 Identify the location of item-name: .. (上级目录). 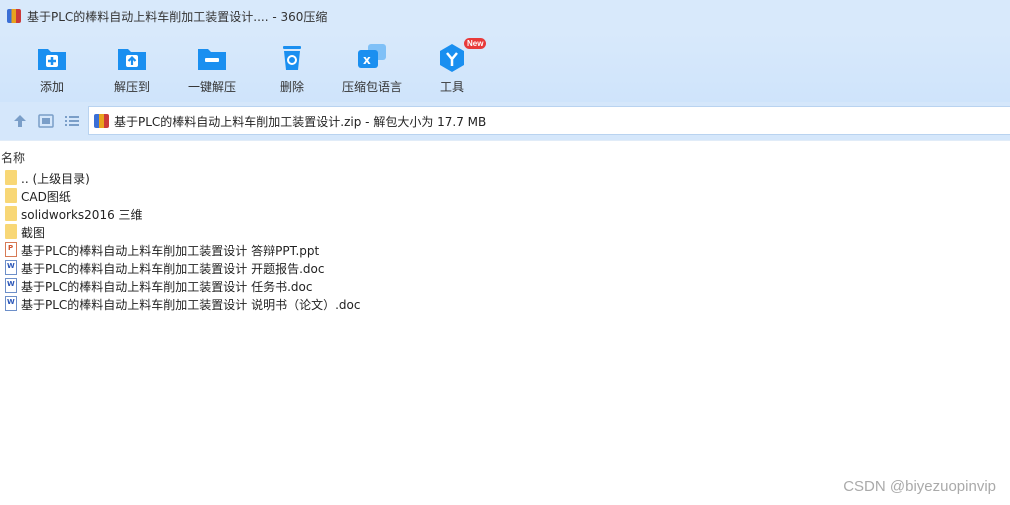
(55, 179).